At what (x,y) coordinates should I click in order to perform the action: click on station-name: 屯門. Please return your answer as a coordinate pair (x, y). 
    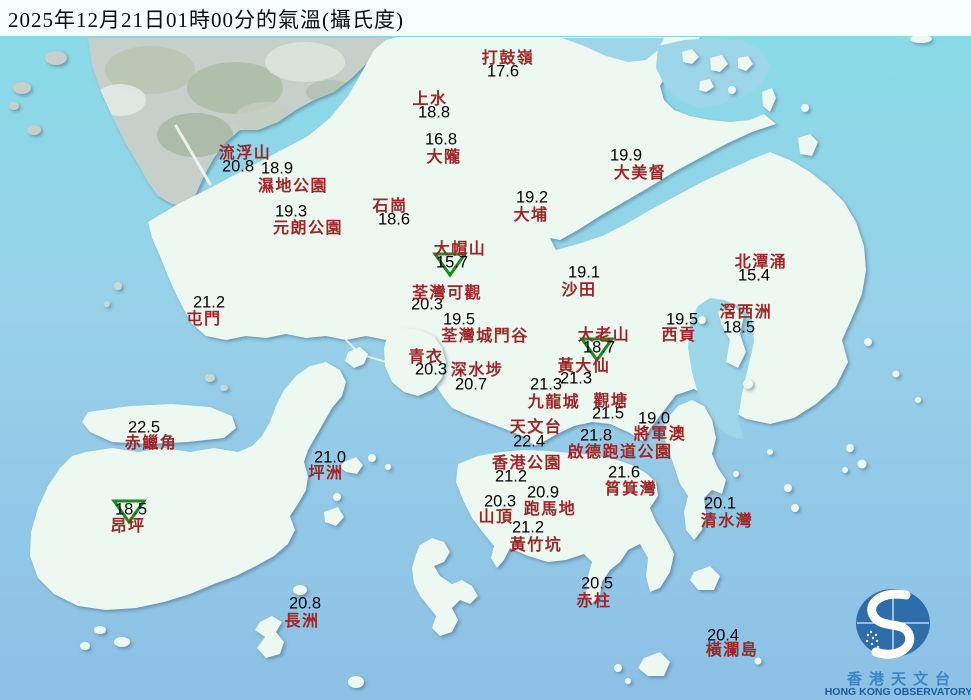
    Looking at the image, I should click on (204, 319).